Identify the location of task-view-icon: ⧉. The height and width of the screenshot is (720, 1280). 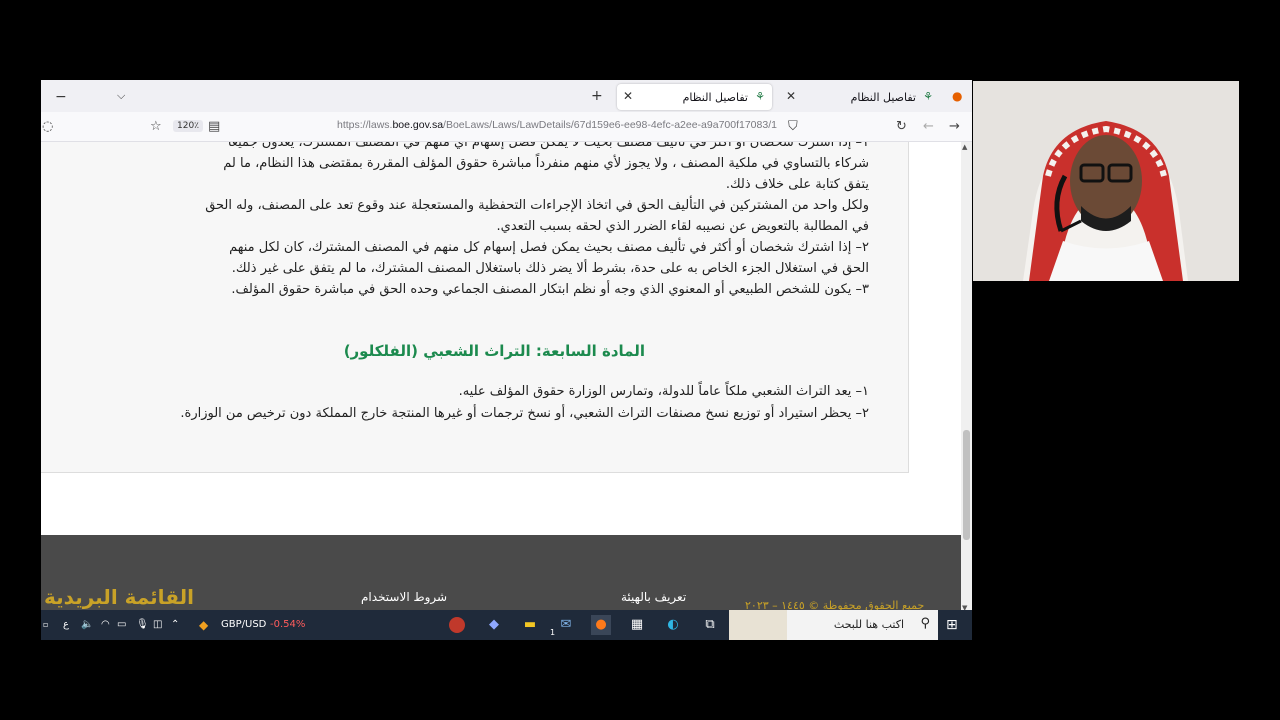
(710, 625).